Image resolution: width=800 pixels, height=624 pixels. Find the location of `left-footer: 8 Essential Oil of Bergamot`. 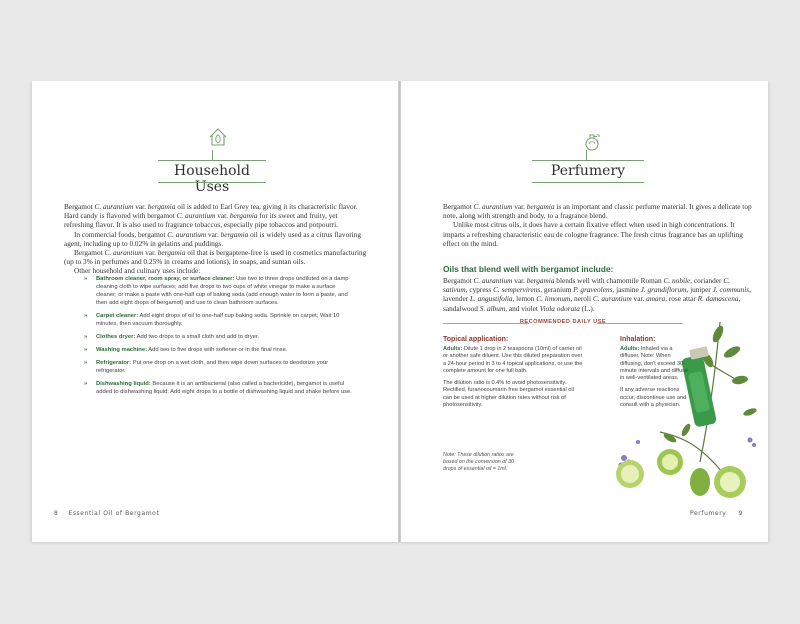

left-footer: 8 Essential Oil of Bergamot is located at coordinates (106, 513).